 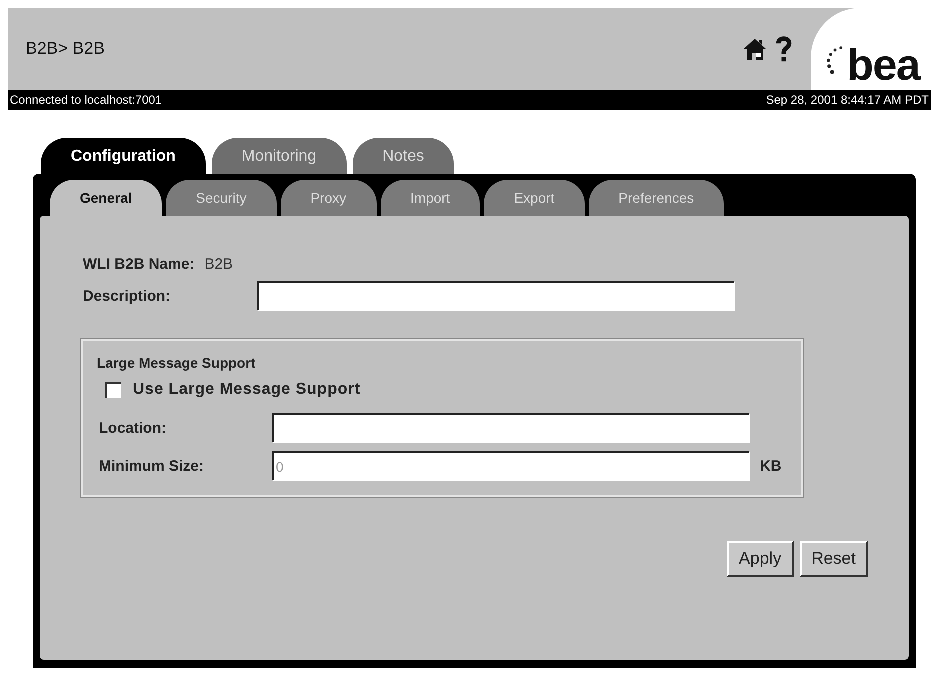 I want to click on group-title: Large Message Support, so click(x=177, y=363).